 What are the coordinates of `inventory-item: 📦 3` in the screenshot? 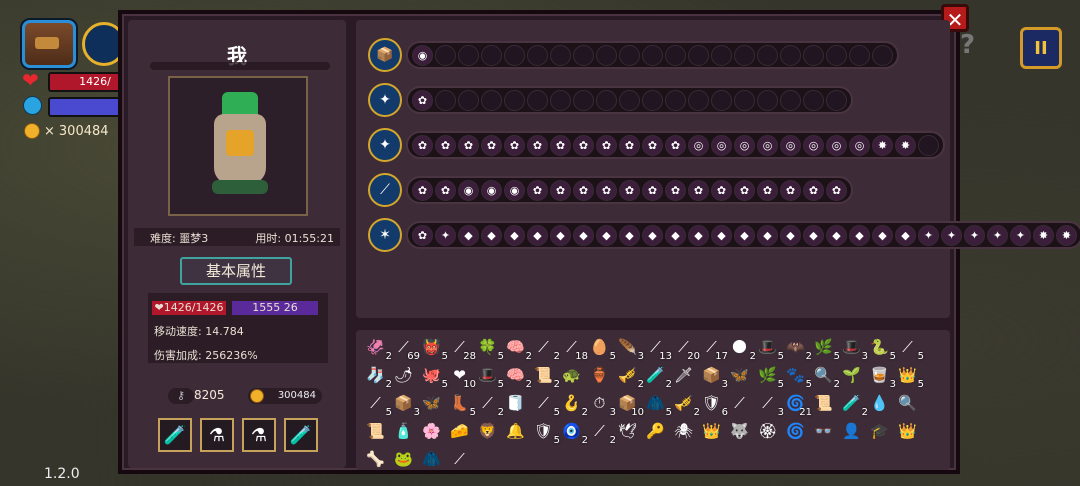 It's located at (405, 405).